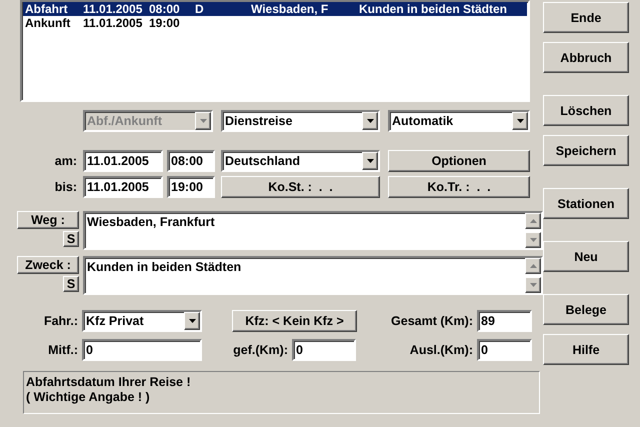 This screenshot has width=640, height=427. I want to click on dialog-button: Ende, so click(586, 17).